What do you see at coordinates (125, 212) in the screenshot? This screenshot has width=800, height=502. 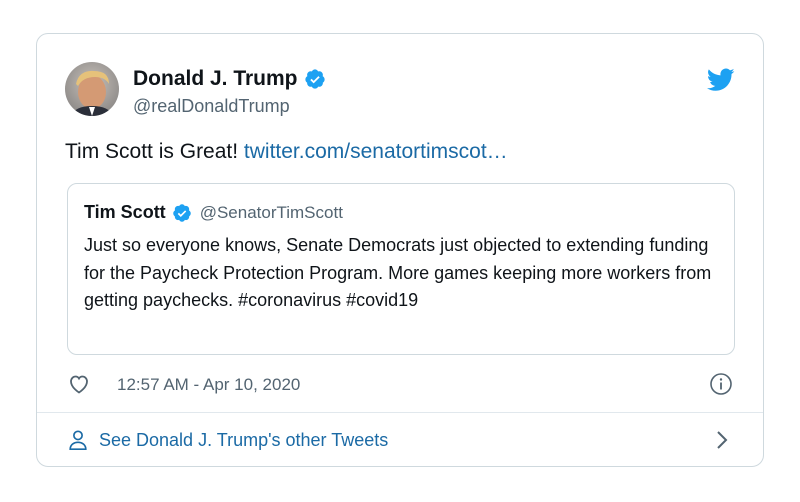 I see `quoted-author-name: Tim Scott` at bounding box center [125, 212].